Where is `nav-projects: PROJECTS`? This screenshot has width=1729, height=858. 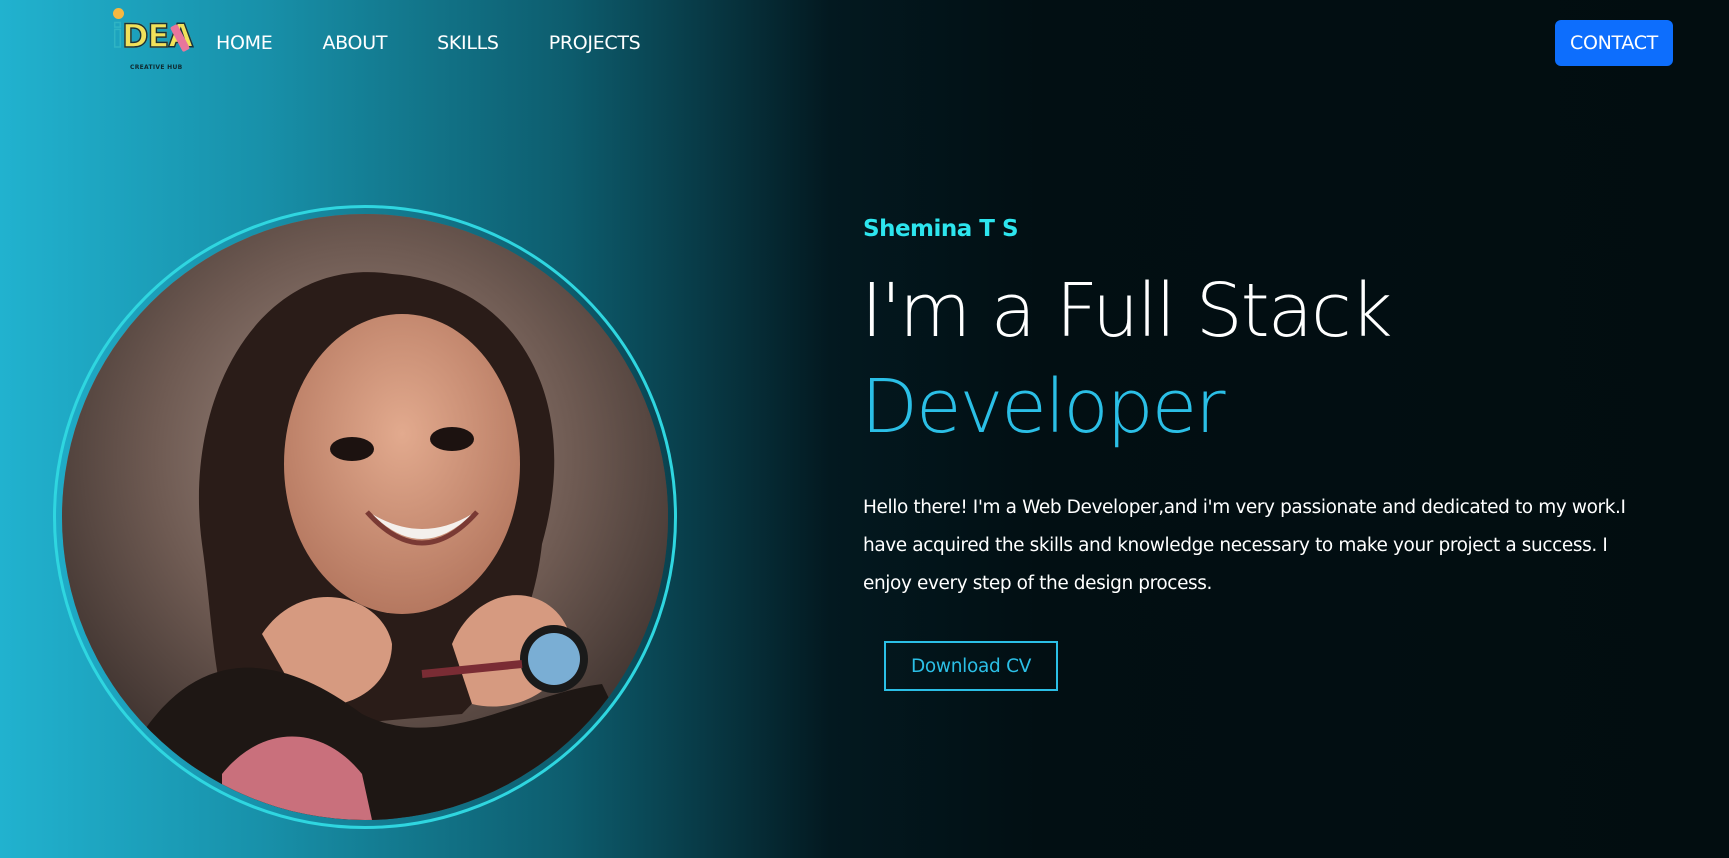
nav-projects: PROJECTS is located at coordinates (595, 43).